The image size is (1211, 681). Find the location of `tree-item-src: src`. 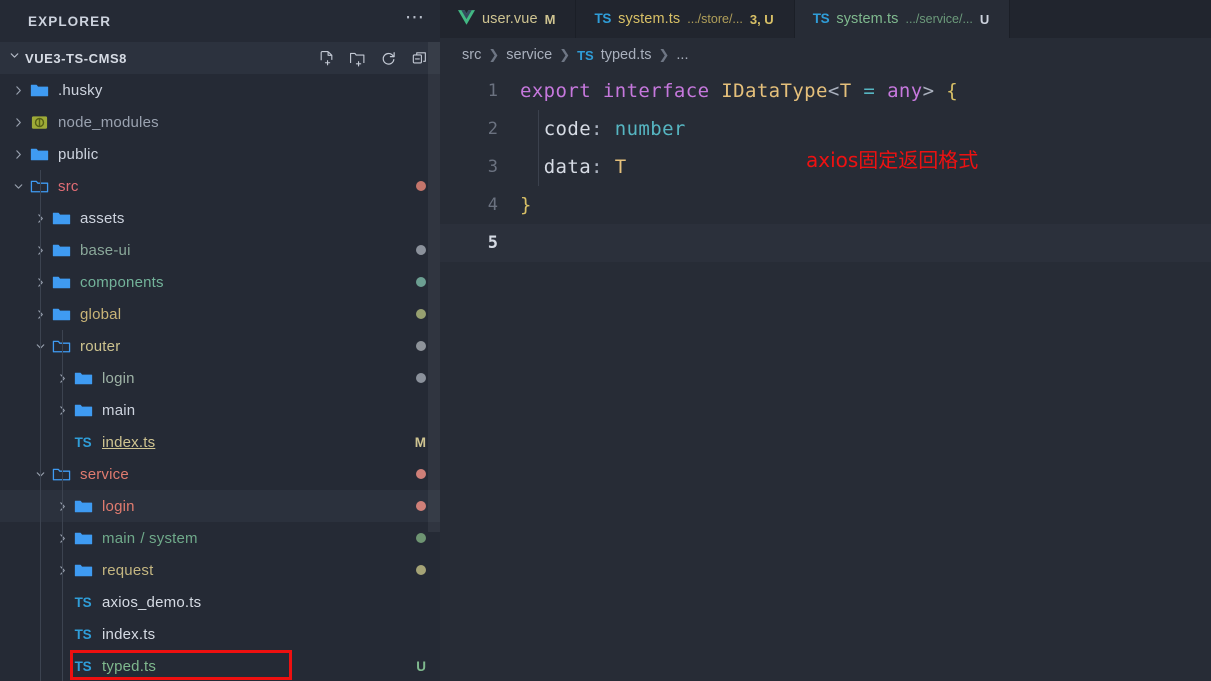

tree-item-src: src is located at coordinates (220, 186).